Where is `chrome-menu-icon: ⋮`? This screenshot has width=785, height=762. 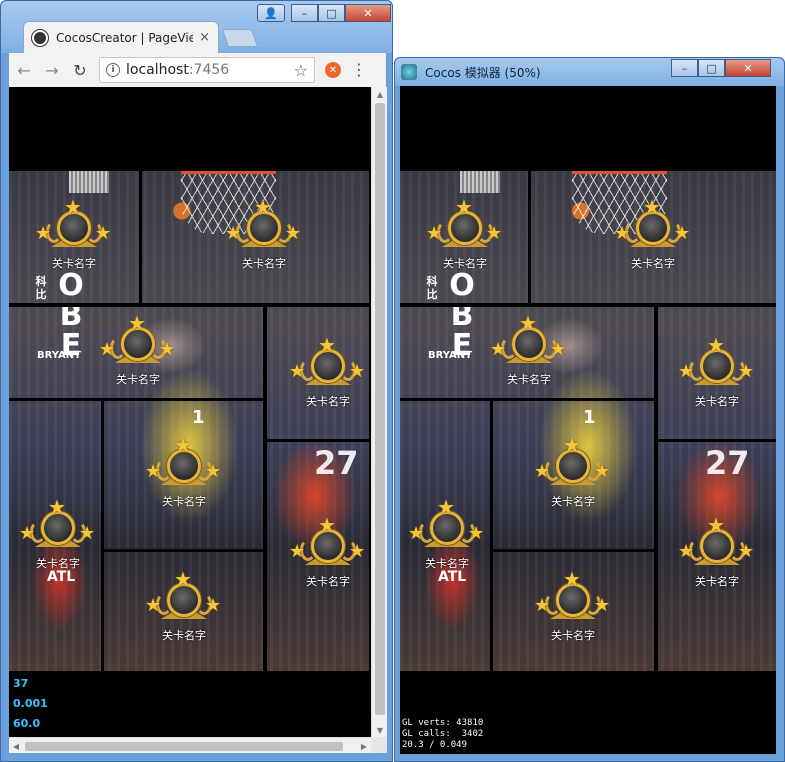
chrome-menu-icon: ⋮ is located at coordinates (359, 70).